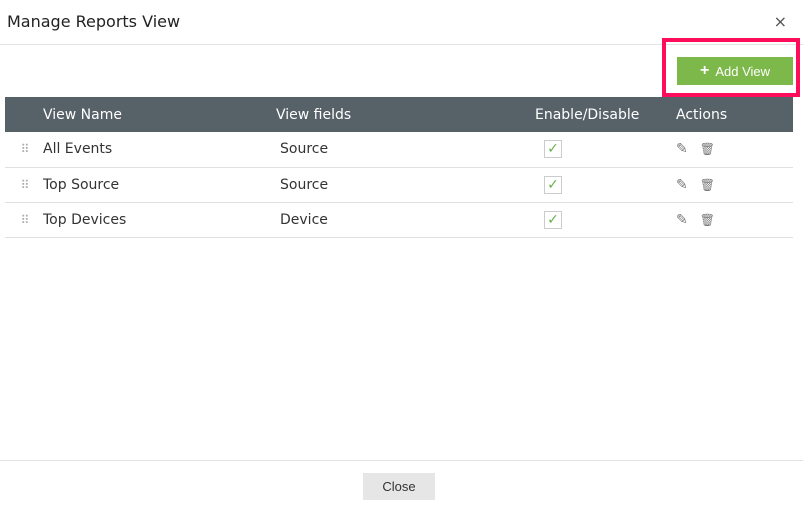 The height and width of the screenshot is (511, 803). I want to click on drag-col, so click(24, 114).